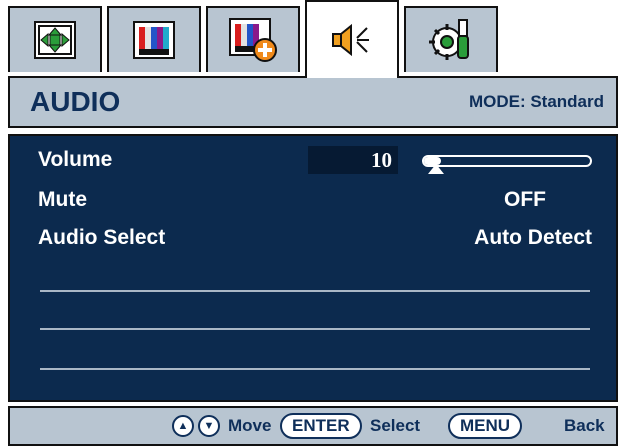 The width and height of the screenshot is (625, 446). I want to click on menu-item-label: Volume, so click(75, 159).